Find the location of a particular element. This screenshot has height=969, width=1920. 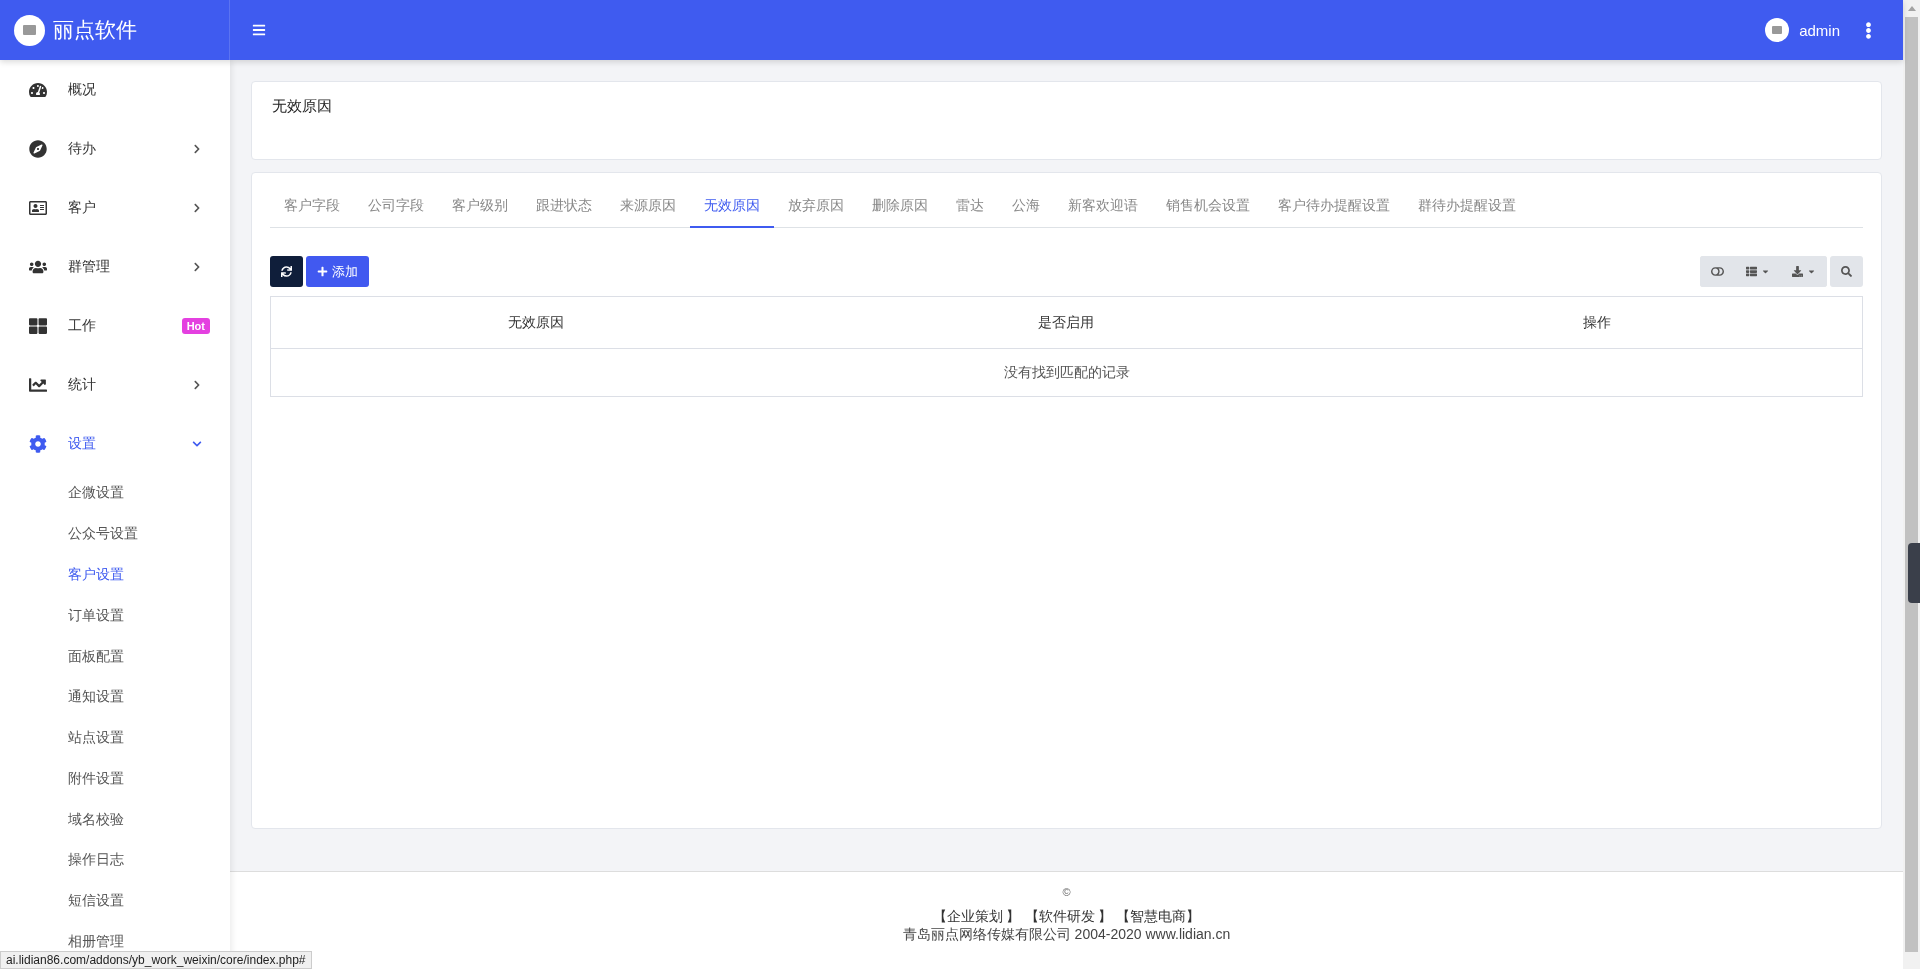

submenu-item: 附件设置 is located at coordinates (96, 778).